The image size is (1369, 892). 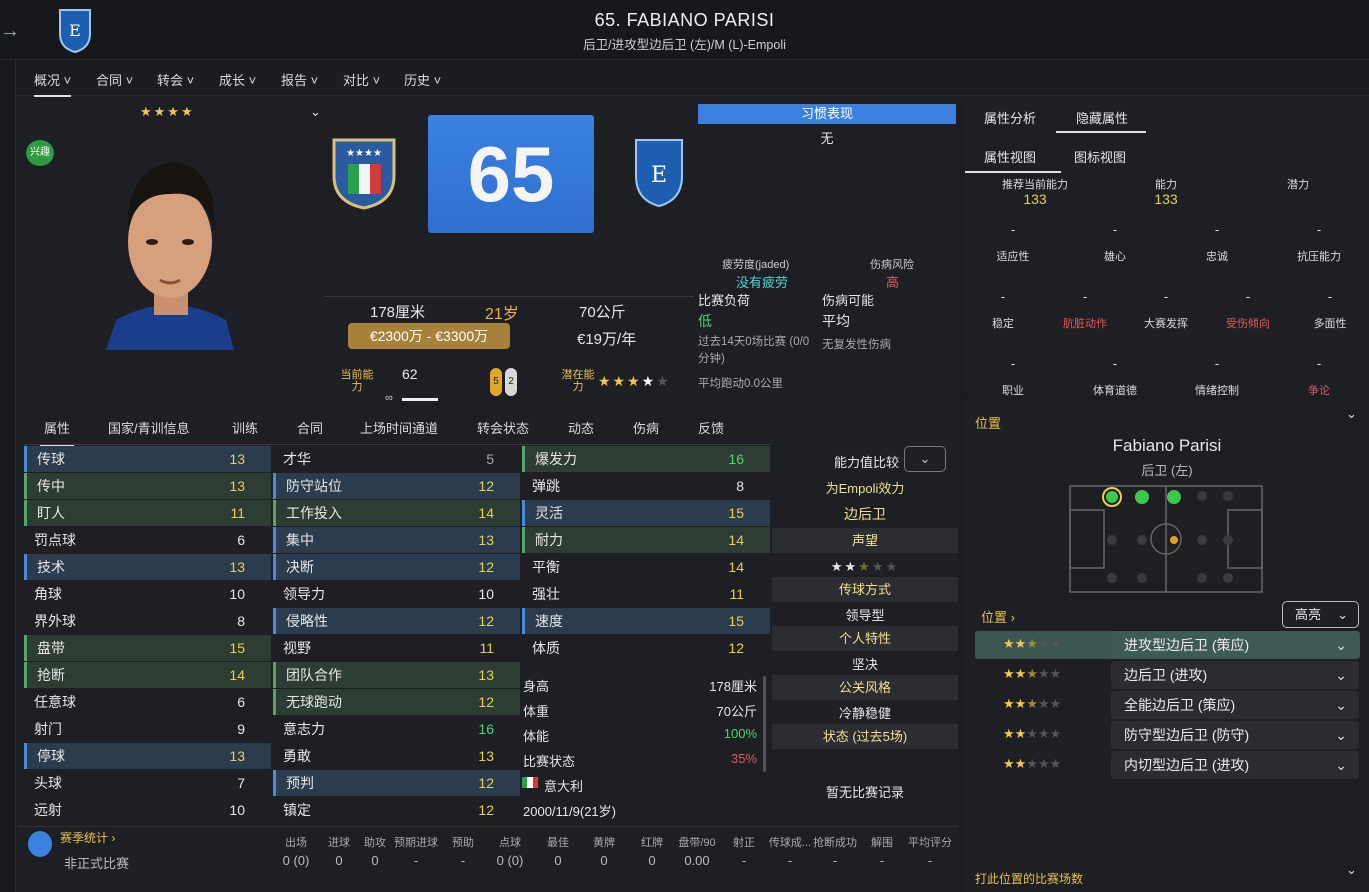 I want to click on left-sidebar, so click(x=8, y=476).